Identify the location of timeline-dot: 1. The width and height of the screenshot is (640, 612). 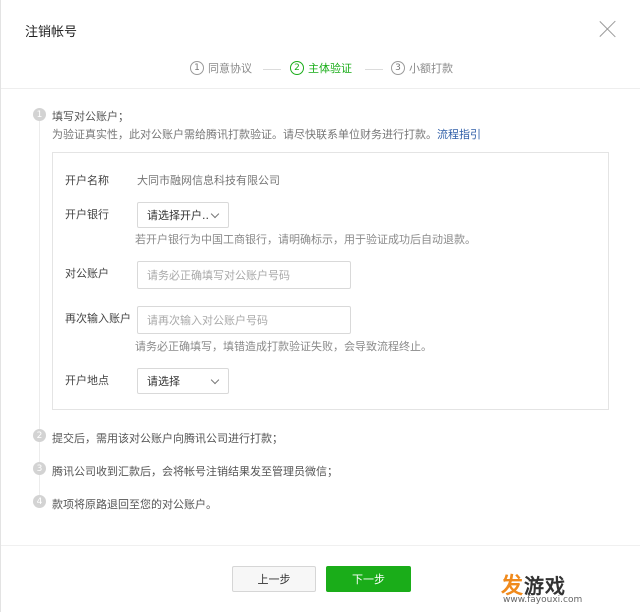
(39, 114).